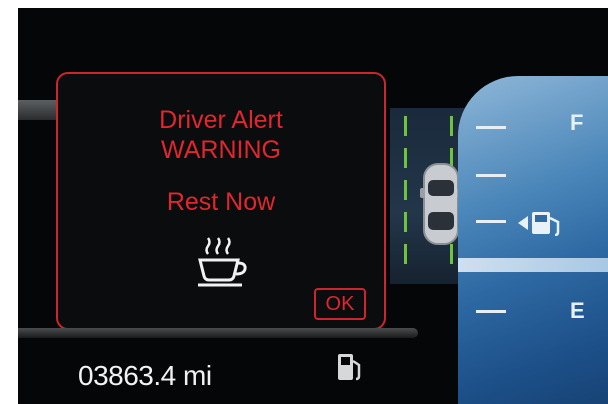  Describe the element at coordinates (221, 150) in the screenshot. I see `alert-warning-label: WARNING` at that location.